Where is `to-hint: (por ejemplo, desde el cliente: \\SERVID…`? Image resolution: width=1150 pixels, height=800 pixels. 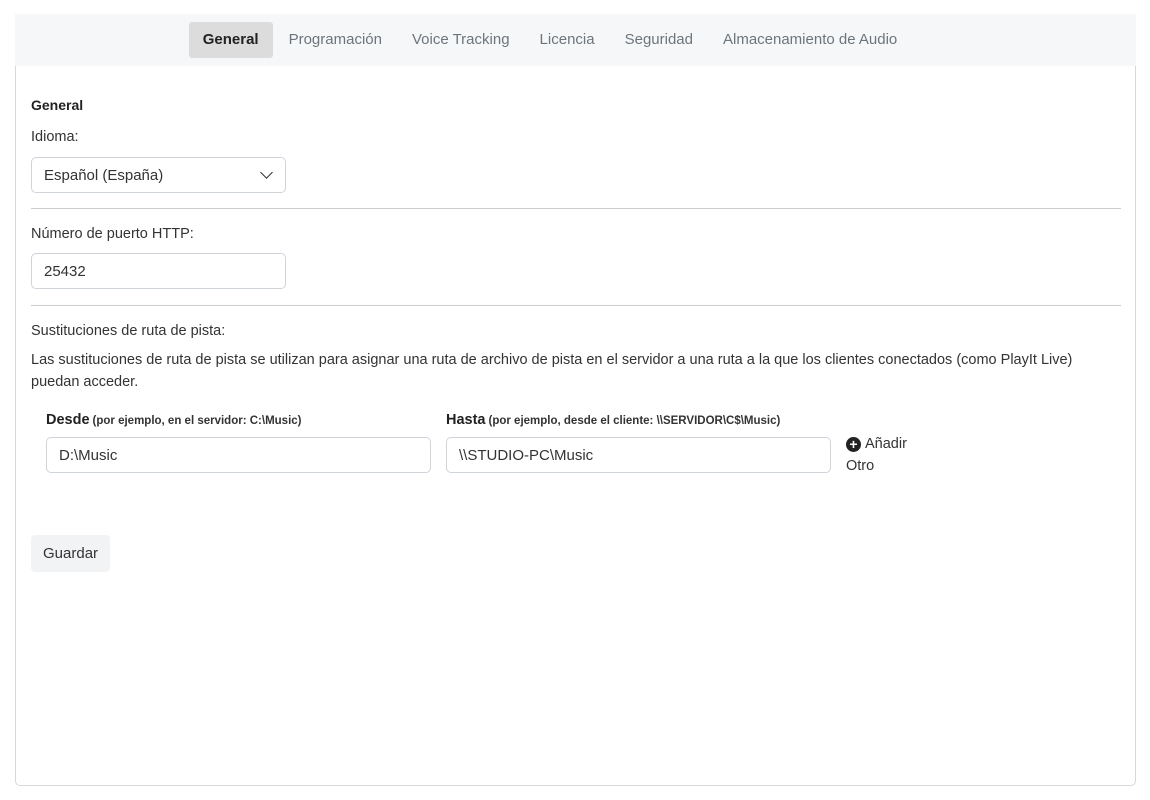
to-hint: (por ejemplo, desde el cliente: \\SERVID… is located at coordinates (634, 421).